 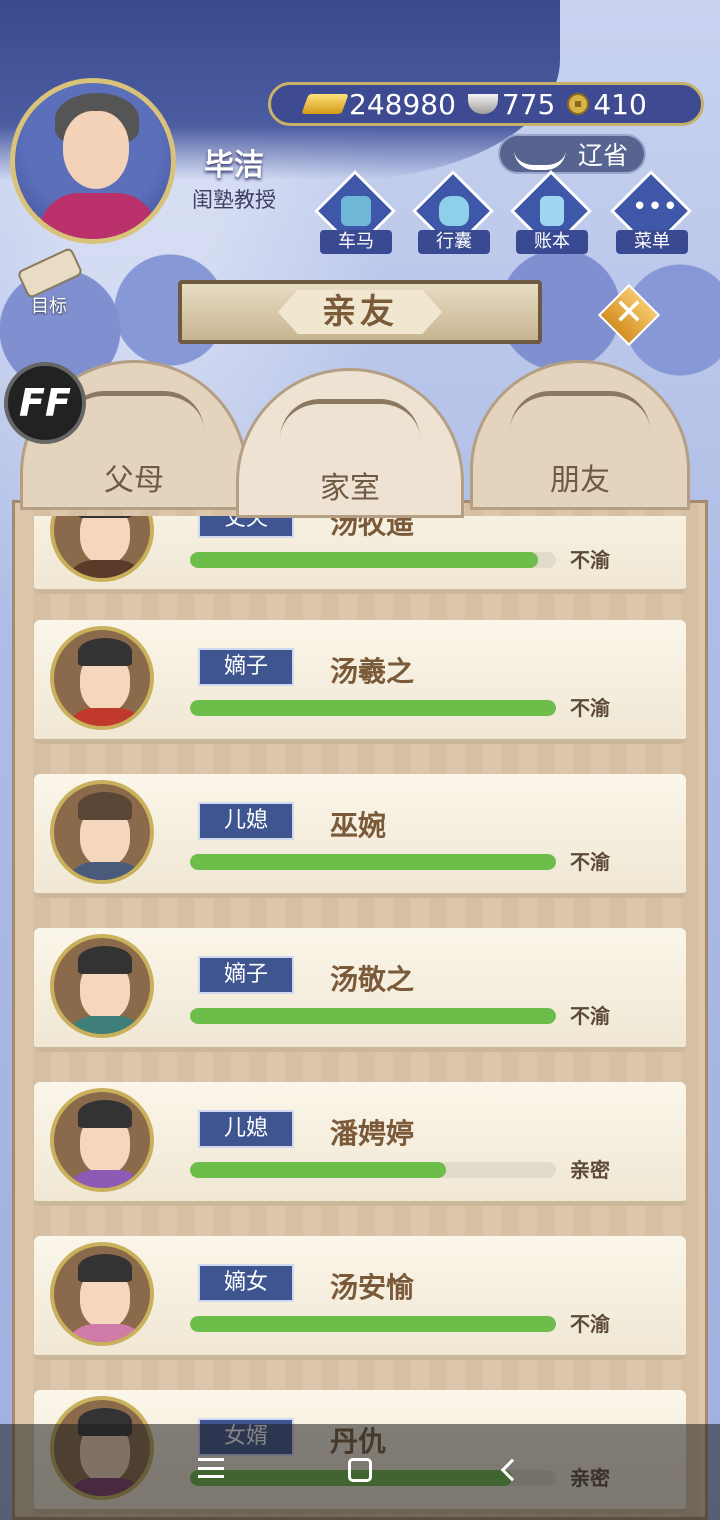 I want to click on main-menu-label: 菜单, so click(x=652, y=242).